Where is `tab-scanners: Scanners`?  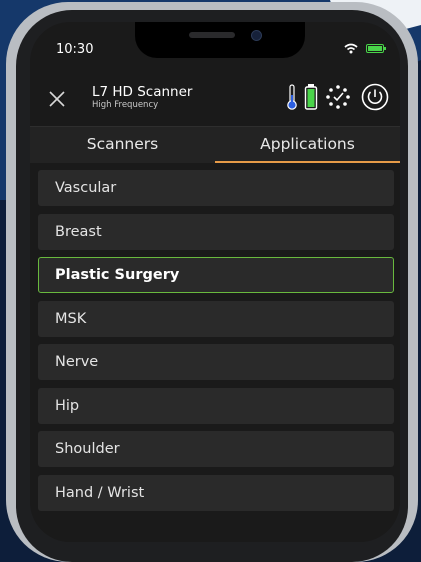 tab-scanners: Scanners is located at coordinates (122, 144).